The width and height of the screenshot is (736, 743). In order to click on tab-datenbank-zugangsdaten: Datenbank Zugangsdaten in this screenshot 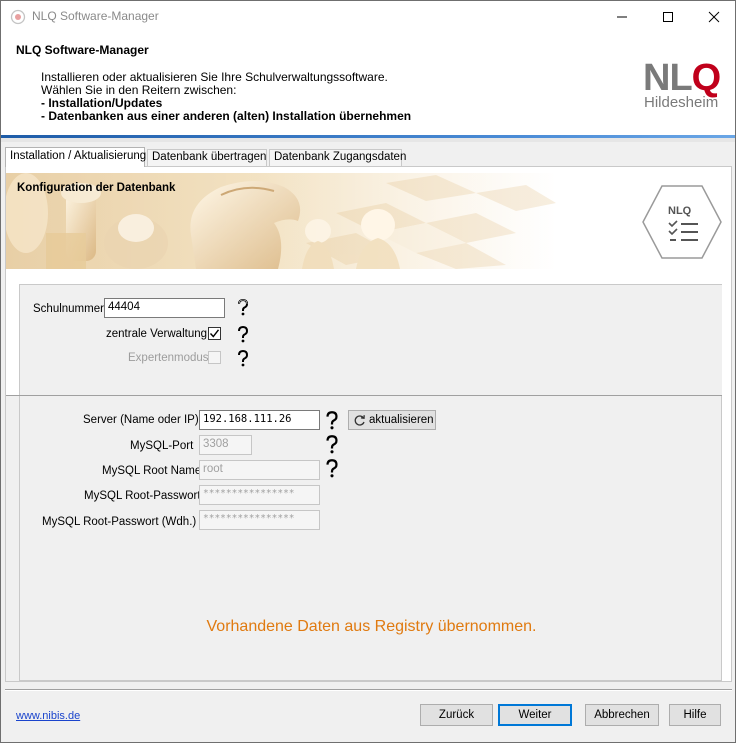, I will do `click(337, 157)`.